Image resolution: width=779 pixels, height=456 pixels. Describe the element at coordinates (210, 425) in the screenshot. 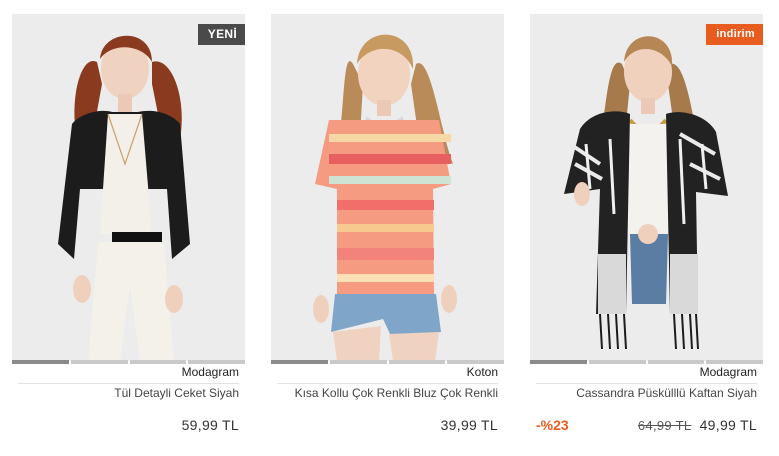

I see `product-price: 59,99 TL` at that location.